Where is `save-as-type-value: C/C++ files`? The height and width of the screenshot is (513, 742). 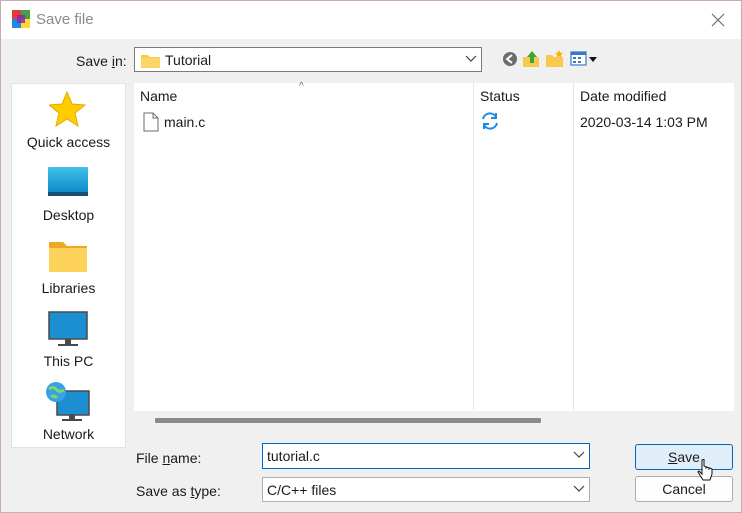
save-as-type-value: C/C++ files is located at coordinates (302, 490).